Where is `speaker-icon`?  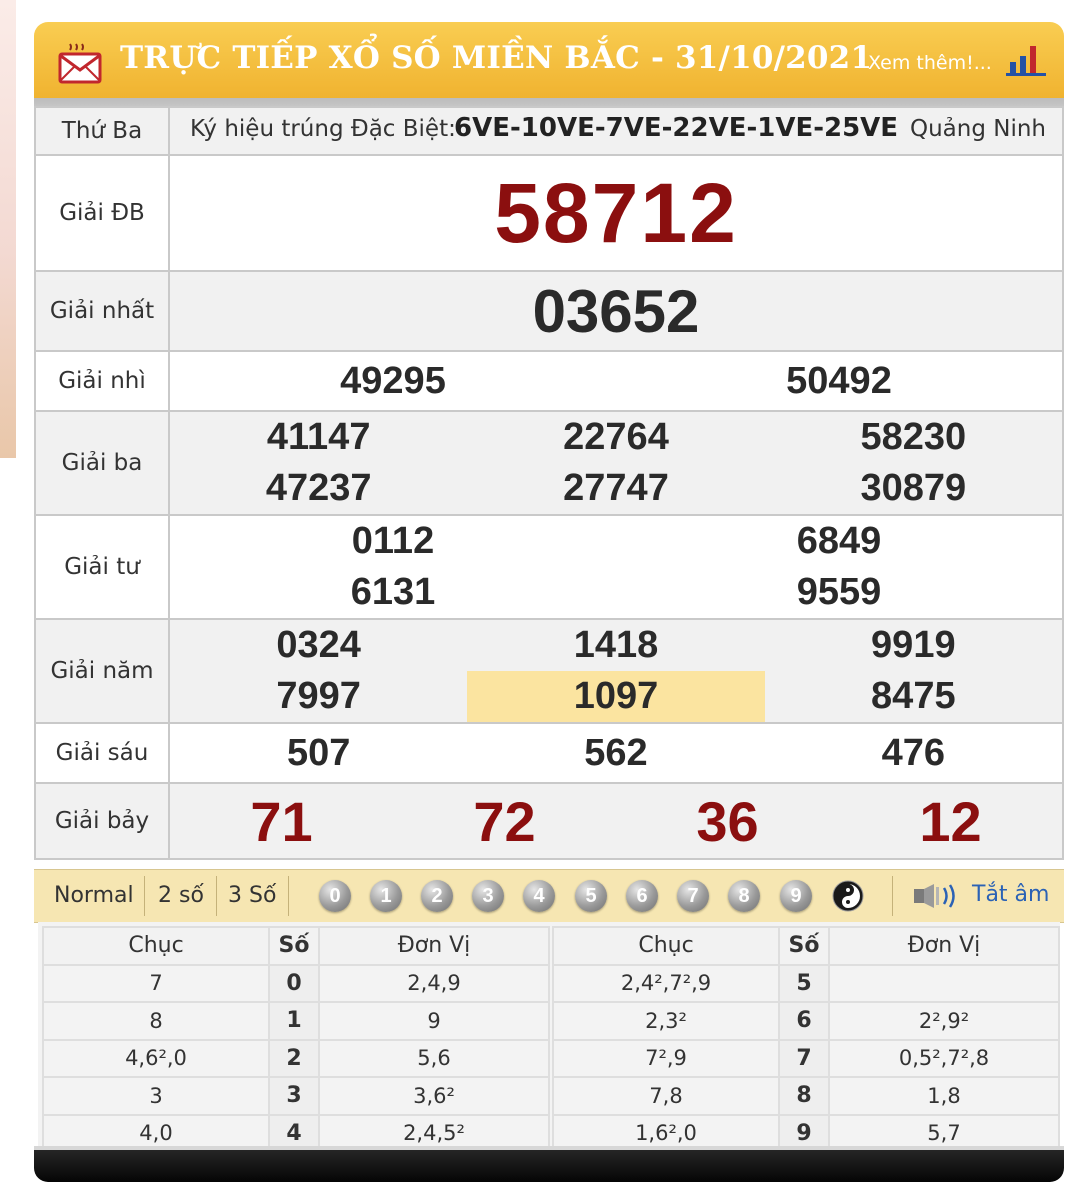
speaker-icon is located at coordinates (935, 896).